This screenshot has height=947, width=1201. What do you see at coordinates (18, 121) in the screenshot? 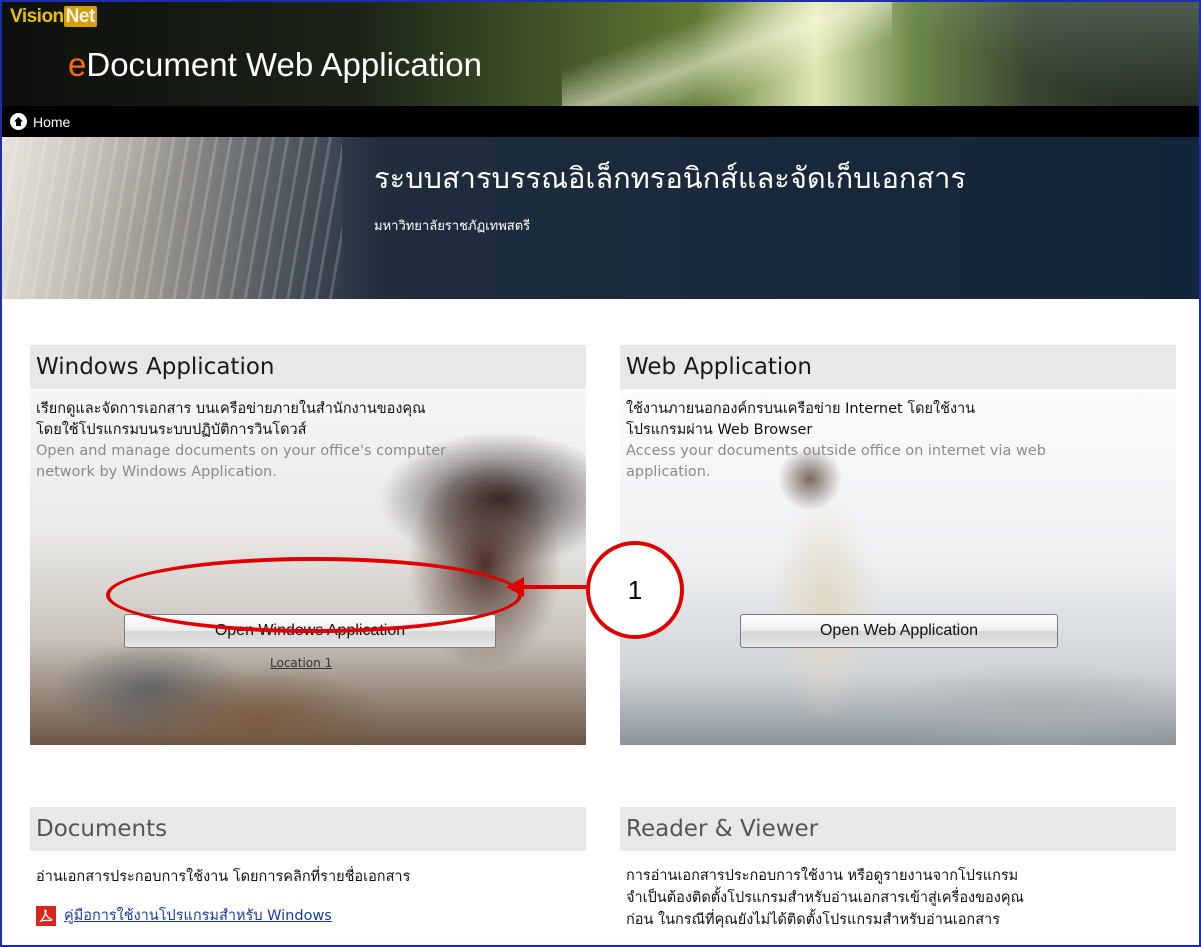
I see `home-icon` at bounding box center [18, 121].